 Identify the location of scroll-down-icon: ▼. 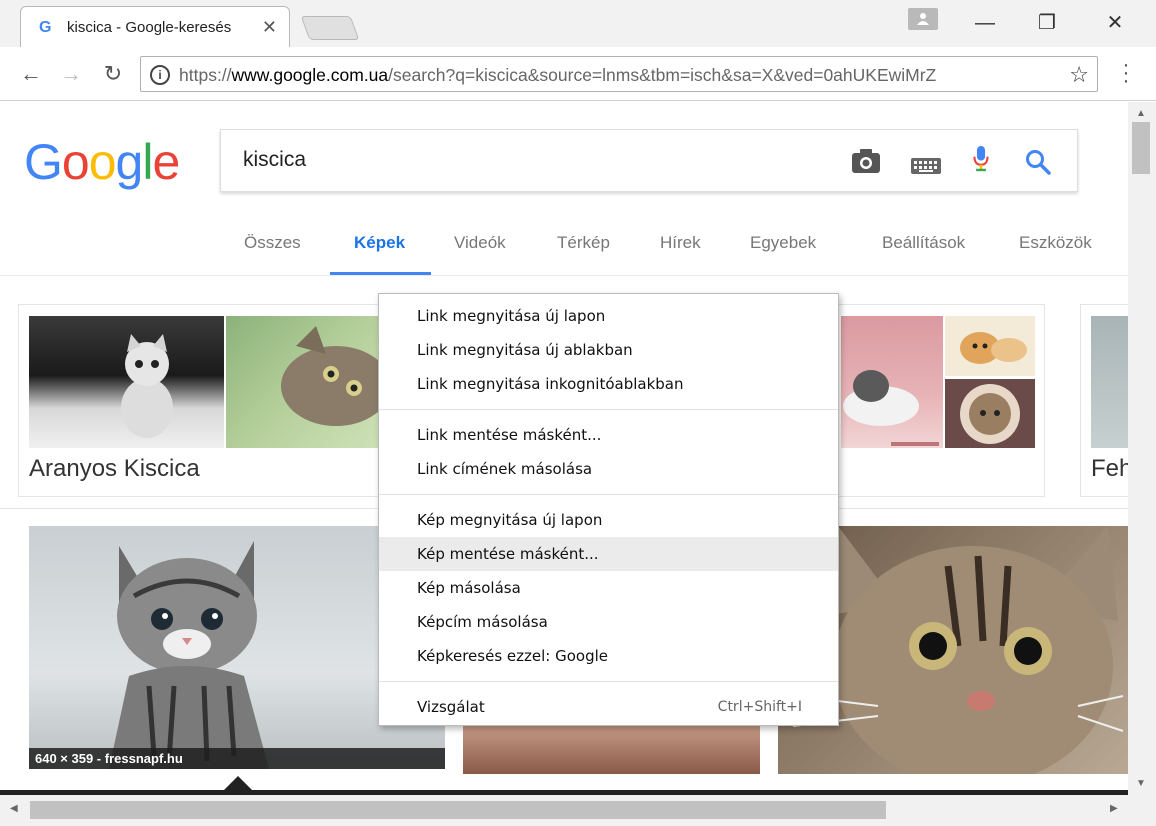
(1141, 783).